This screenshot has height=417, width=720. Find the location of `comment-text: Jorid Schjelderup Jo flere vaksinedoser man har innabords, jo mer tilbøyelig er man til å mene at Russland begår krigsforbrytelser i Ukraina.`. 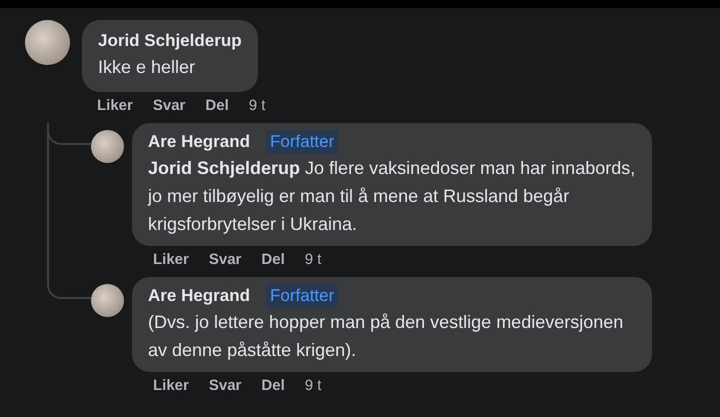

comment-text: Jorid Schjelderup Jo flere vaksinedoser man har innabords, jo mer tilbøyelig er man til å mene at Russland begår krigsforbrytelser i Ukraina. is located at coordinates (392, 196).